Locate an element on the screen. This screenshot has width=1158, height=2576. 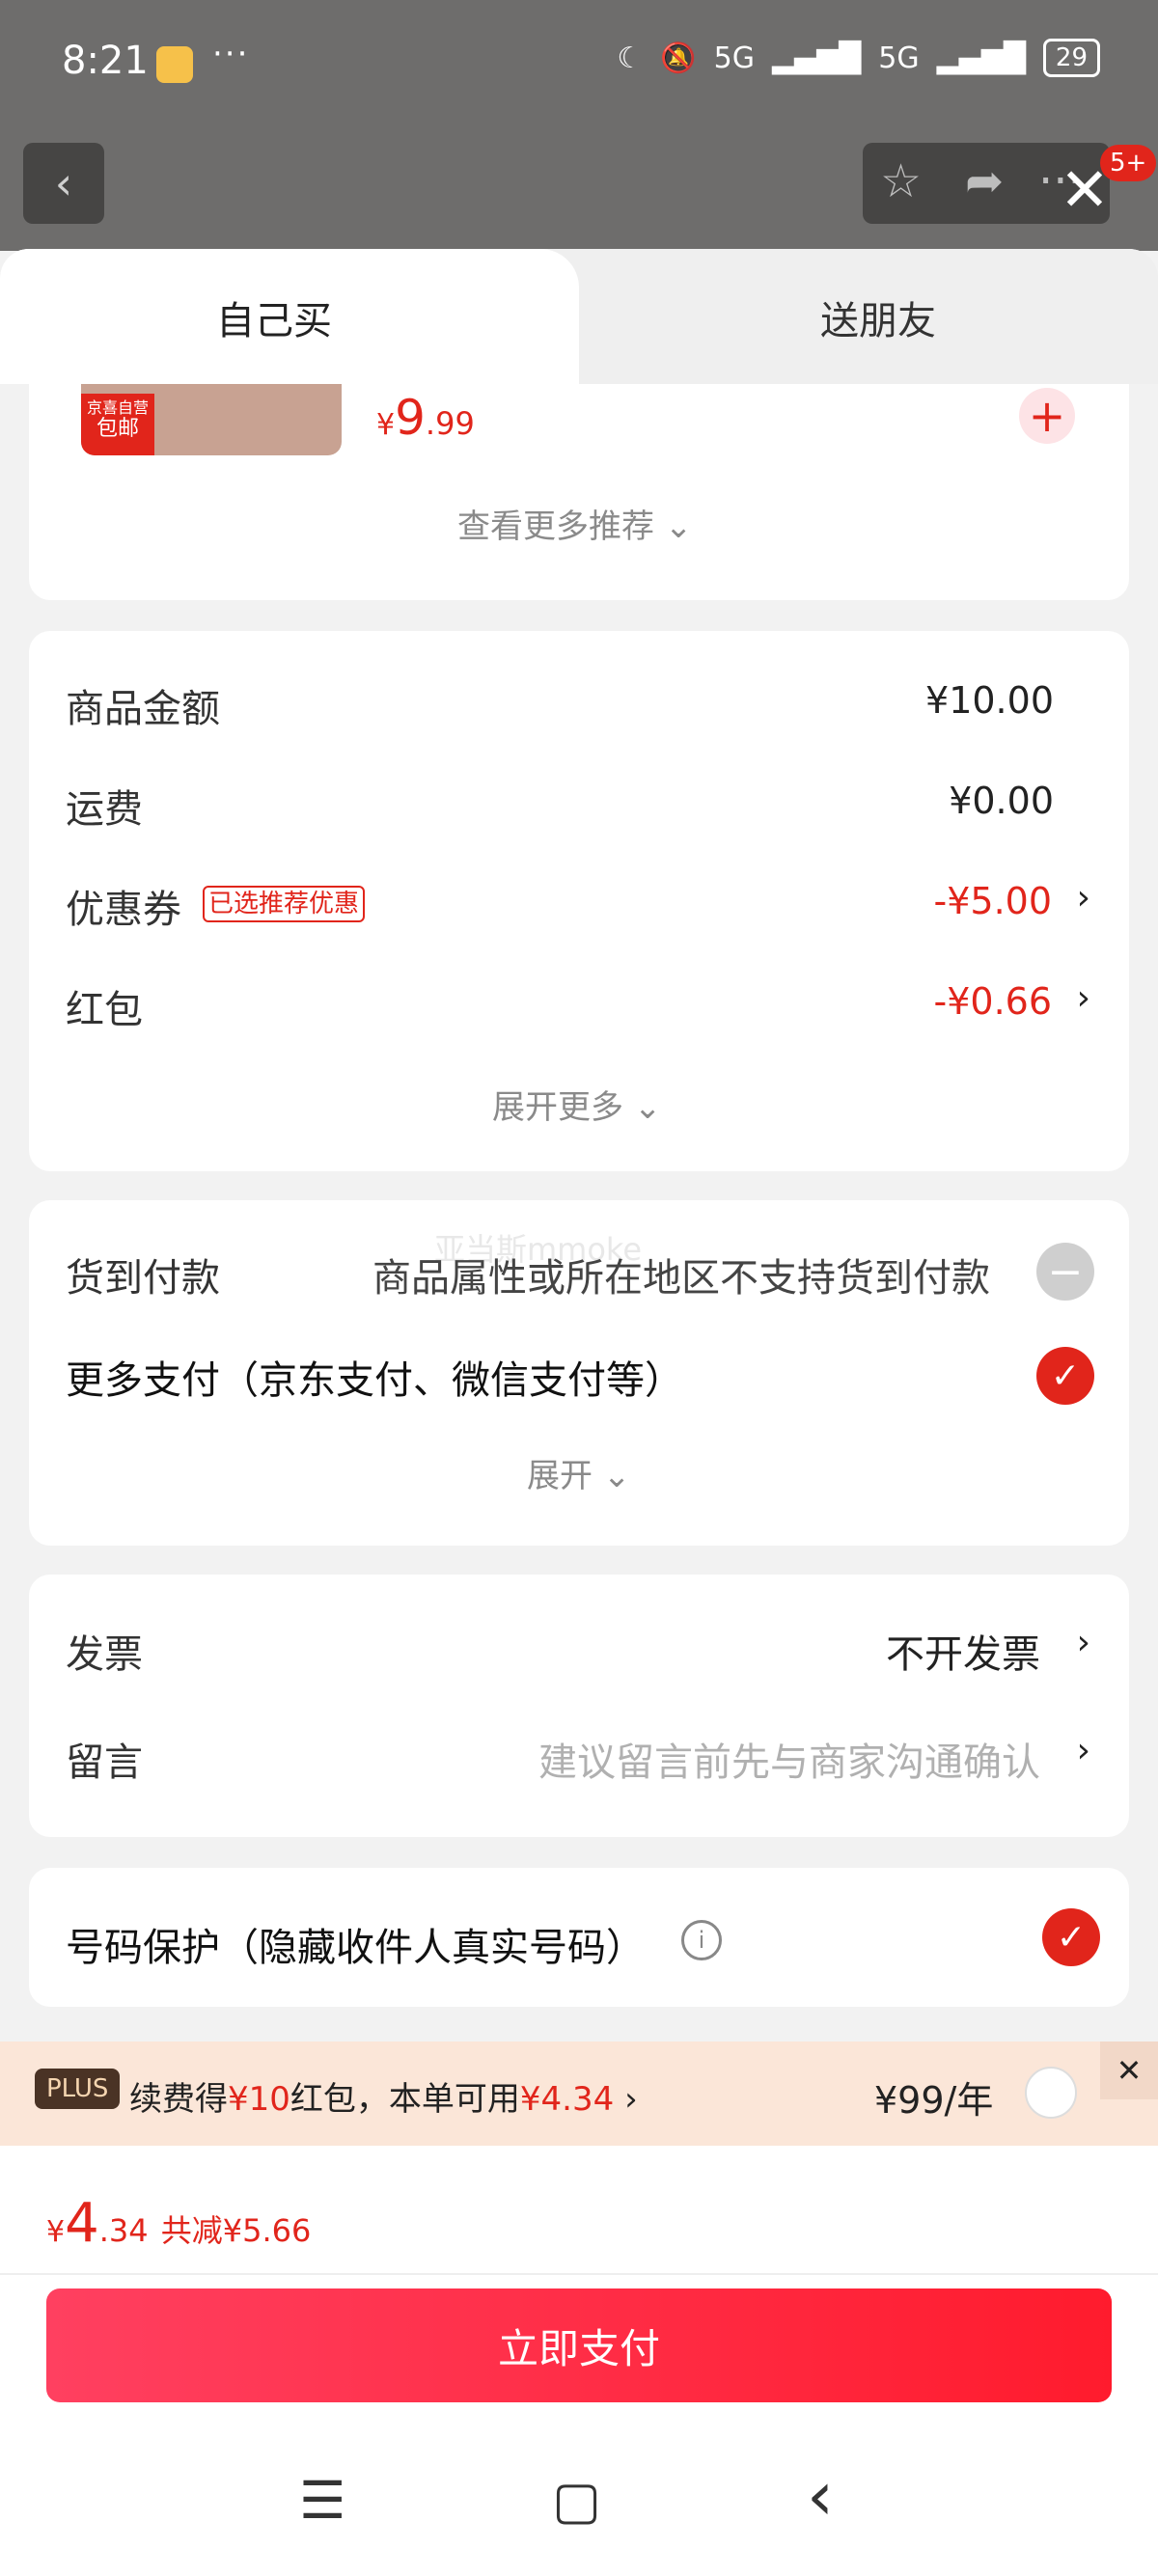
chevron-left-icon: ‹ is located at coordinates (63, 183).